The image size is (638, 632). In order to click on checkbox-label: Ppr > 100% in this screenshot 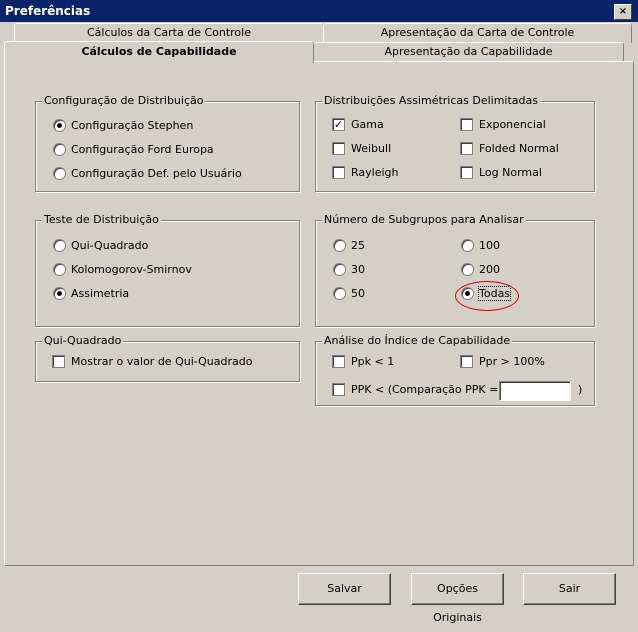, I will do `click(512, 361)`.